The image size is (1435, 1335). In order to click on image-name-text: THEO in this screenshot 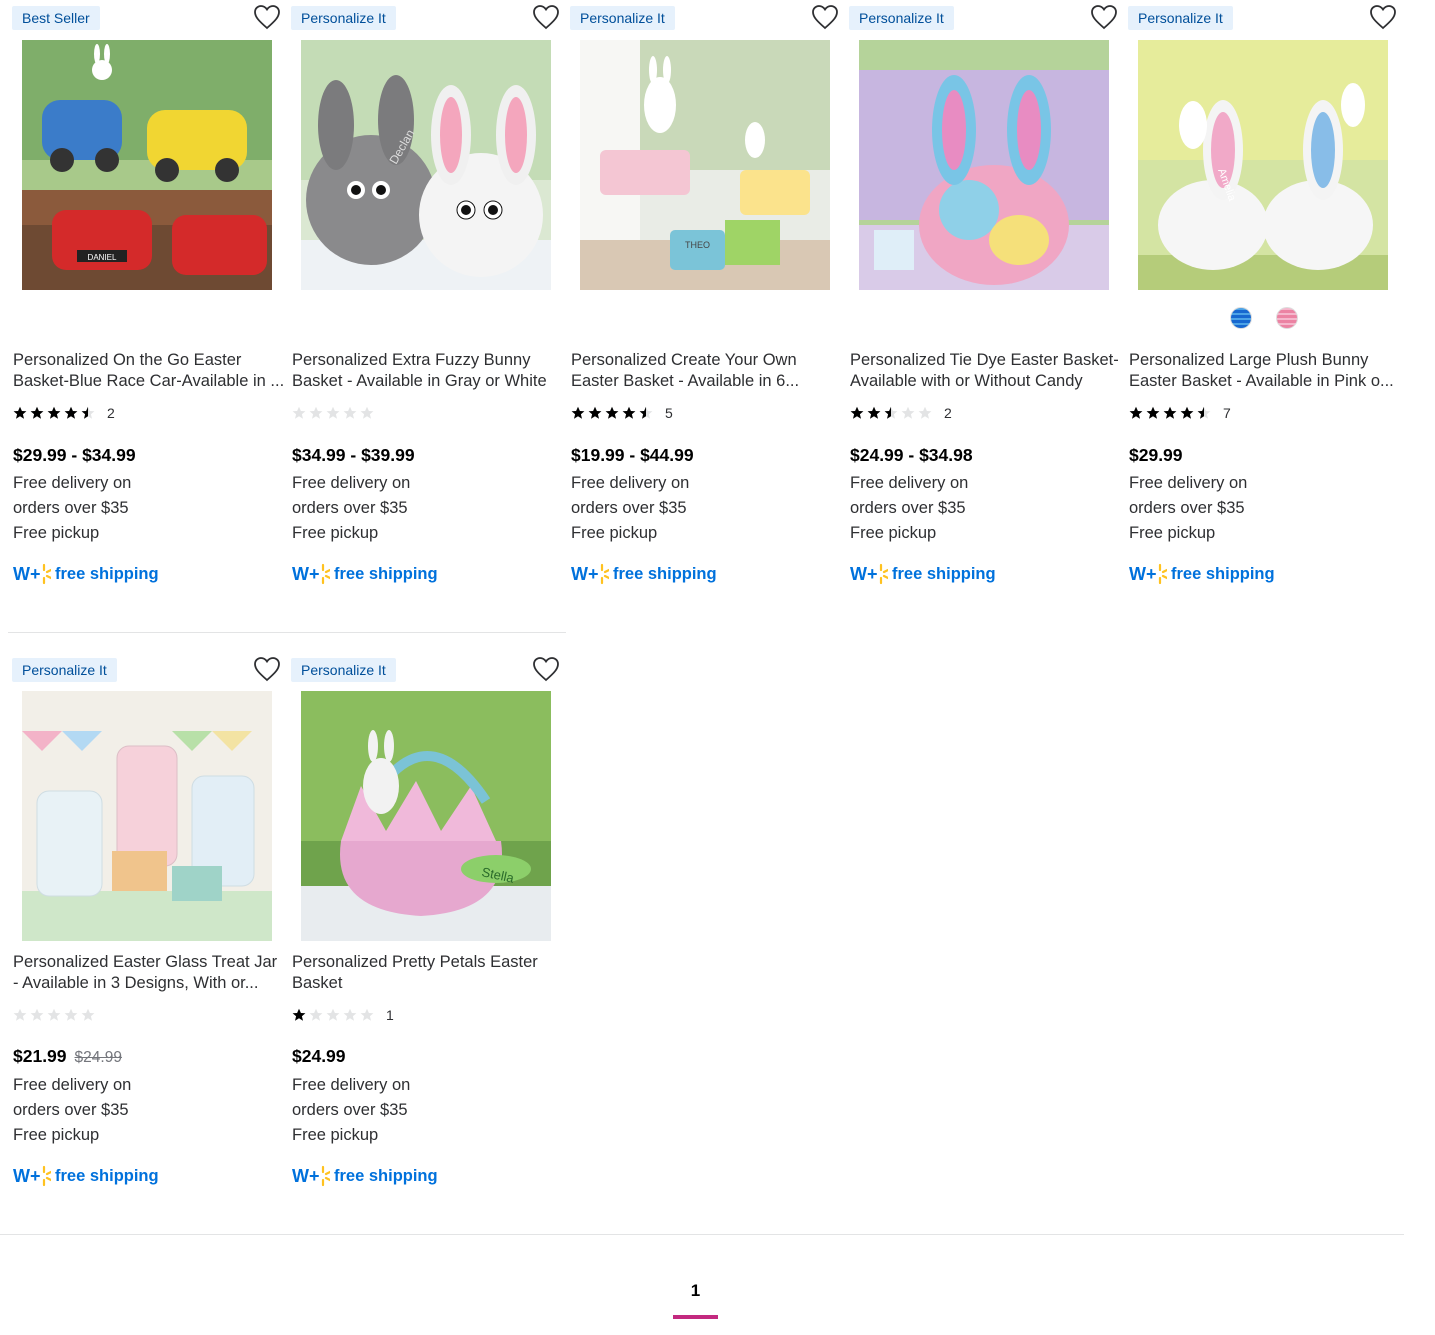, I will do `click(697, 245)`.